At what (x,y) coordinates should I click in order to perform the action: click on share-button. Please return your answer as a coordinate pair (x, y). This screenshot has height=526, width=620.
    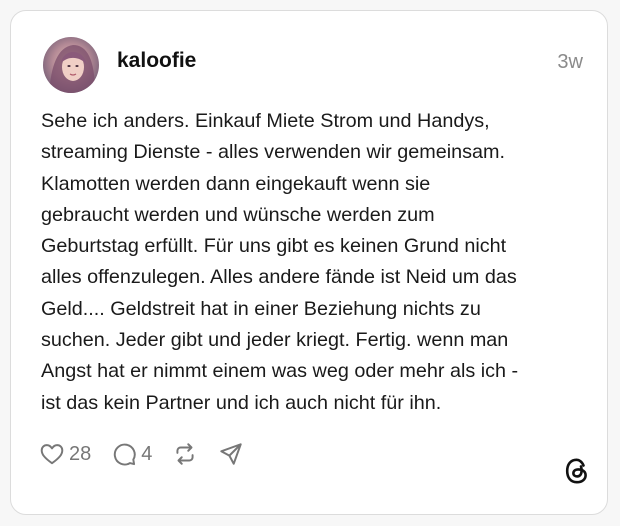
    Looking at the image, I should click on (231, 454).